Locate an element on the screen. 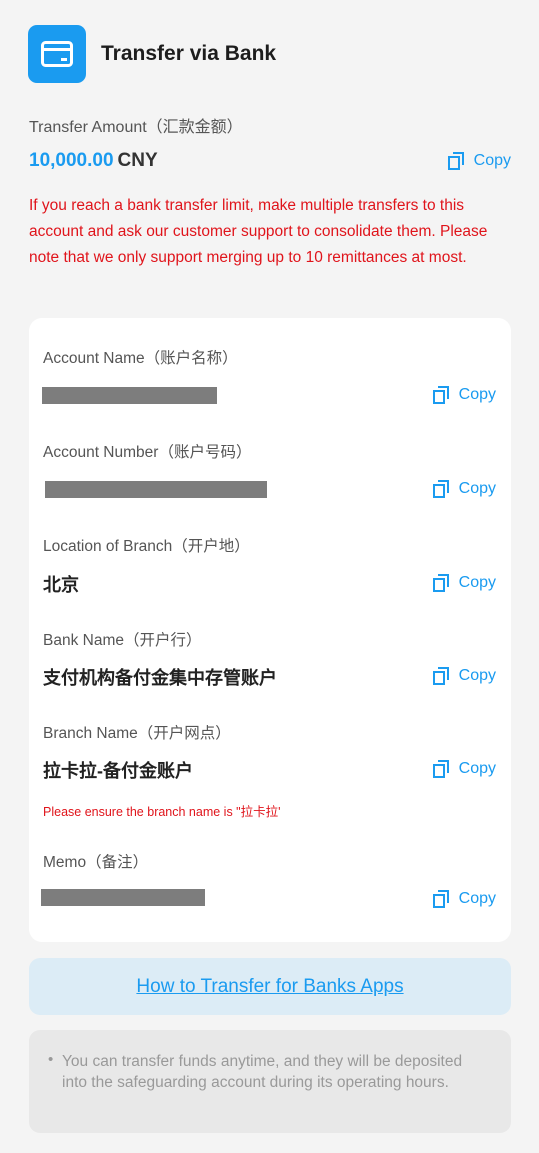  copy-bank-name-button: Copy is located at coordinates (464, 676).